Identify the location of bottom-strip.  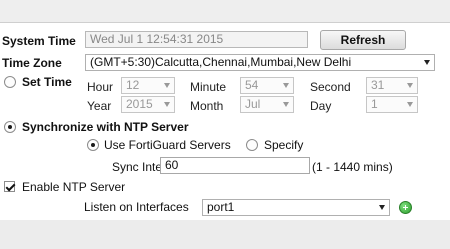
(225, 234).